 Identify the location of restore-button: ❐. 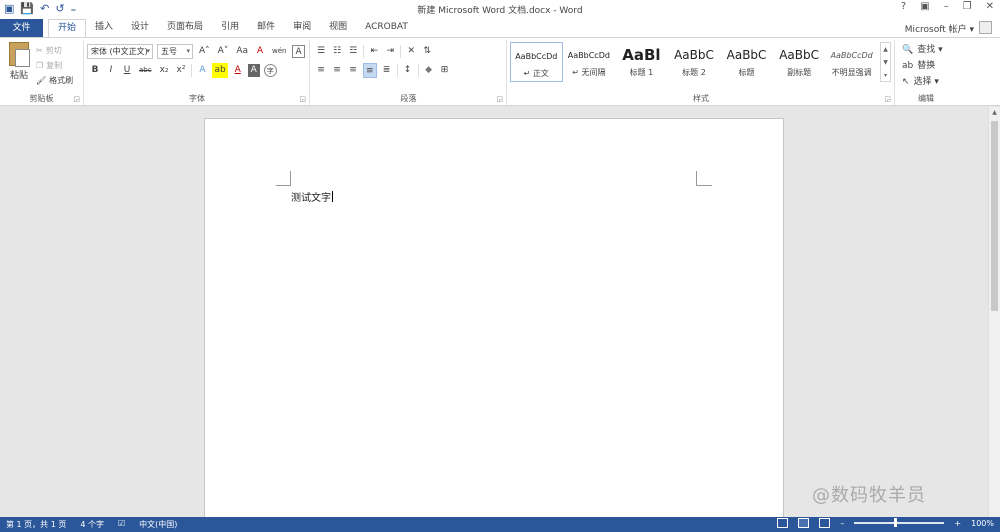
(967, 6).